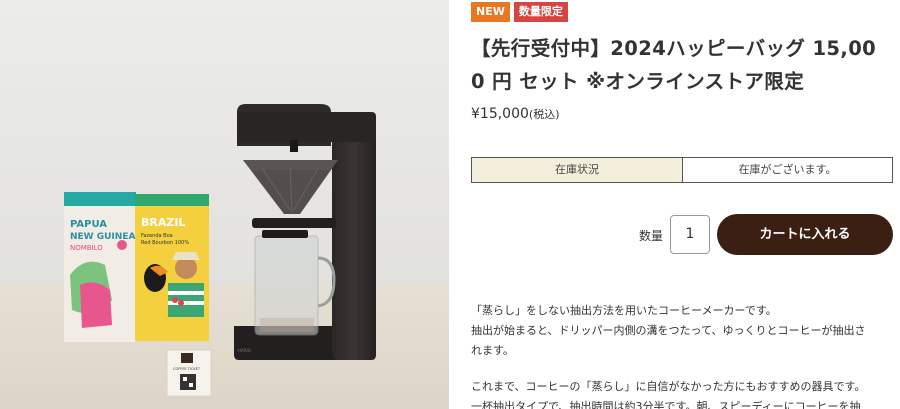  I want to click on description-line: れます。, so click(492, 350).